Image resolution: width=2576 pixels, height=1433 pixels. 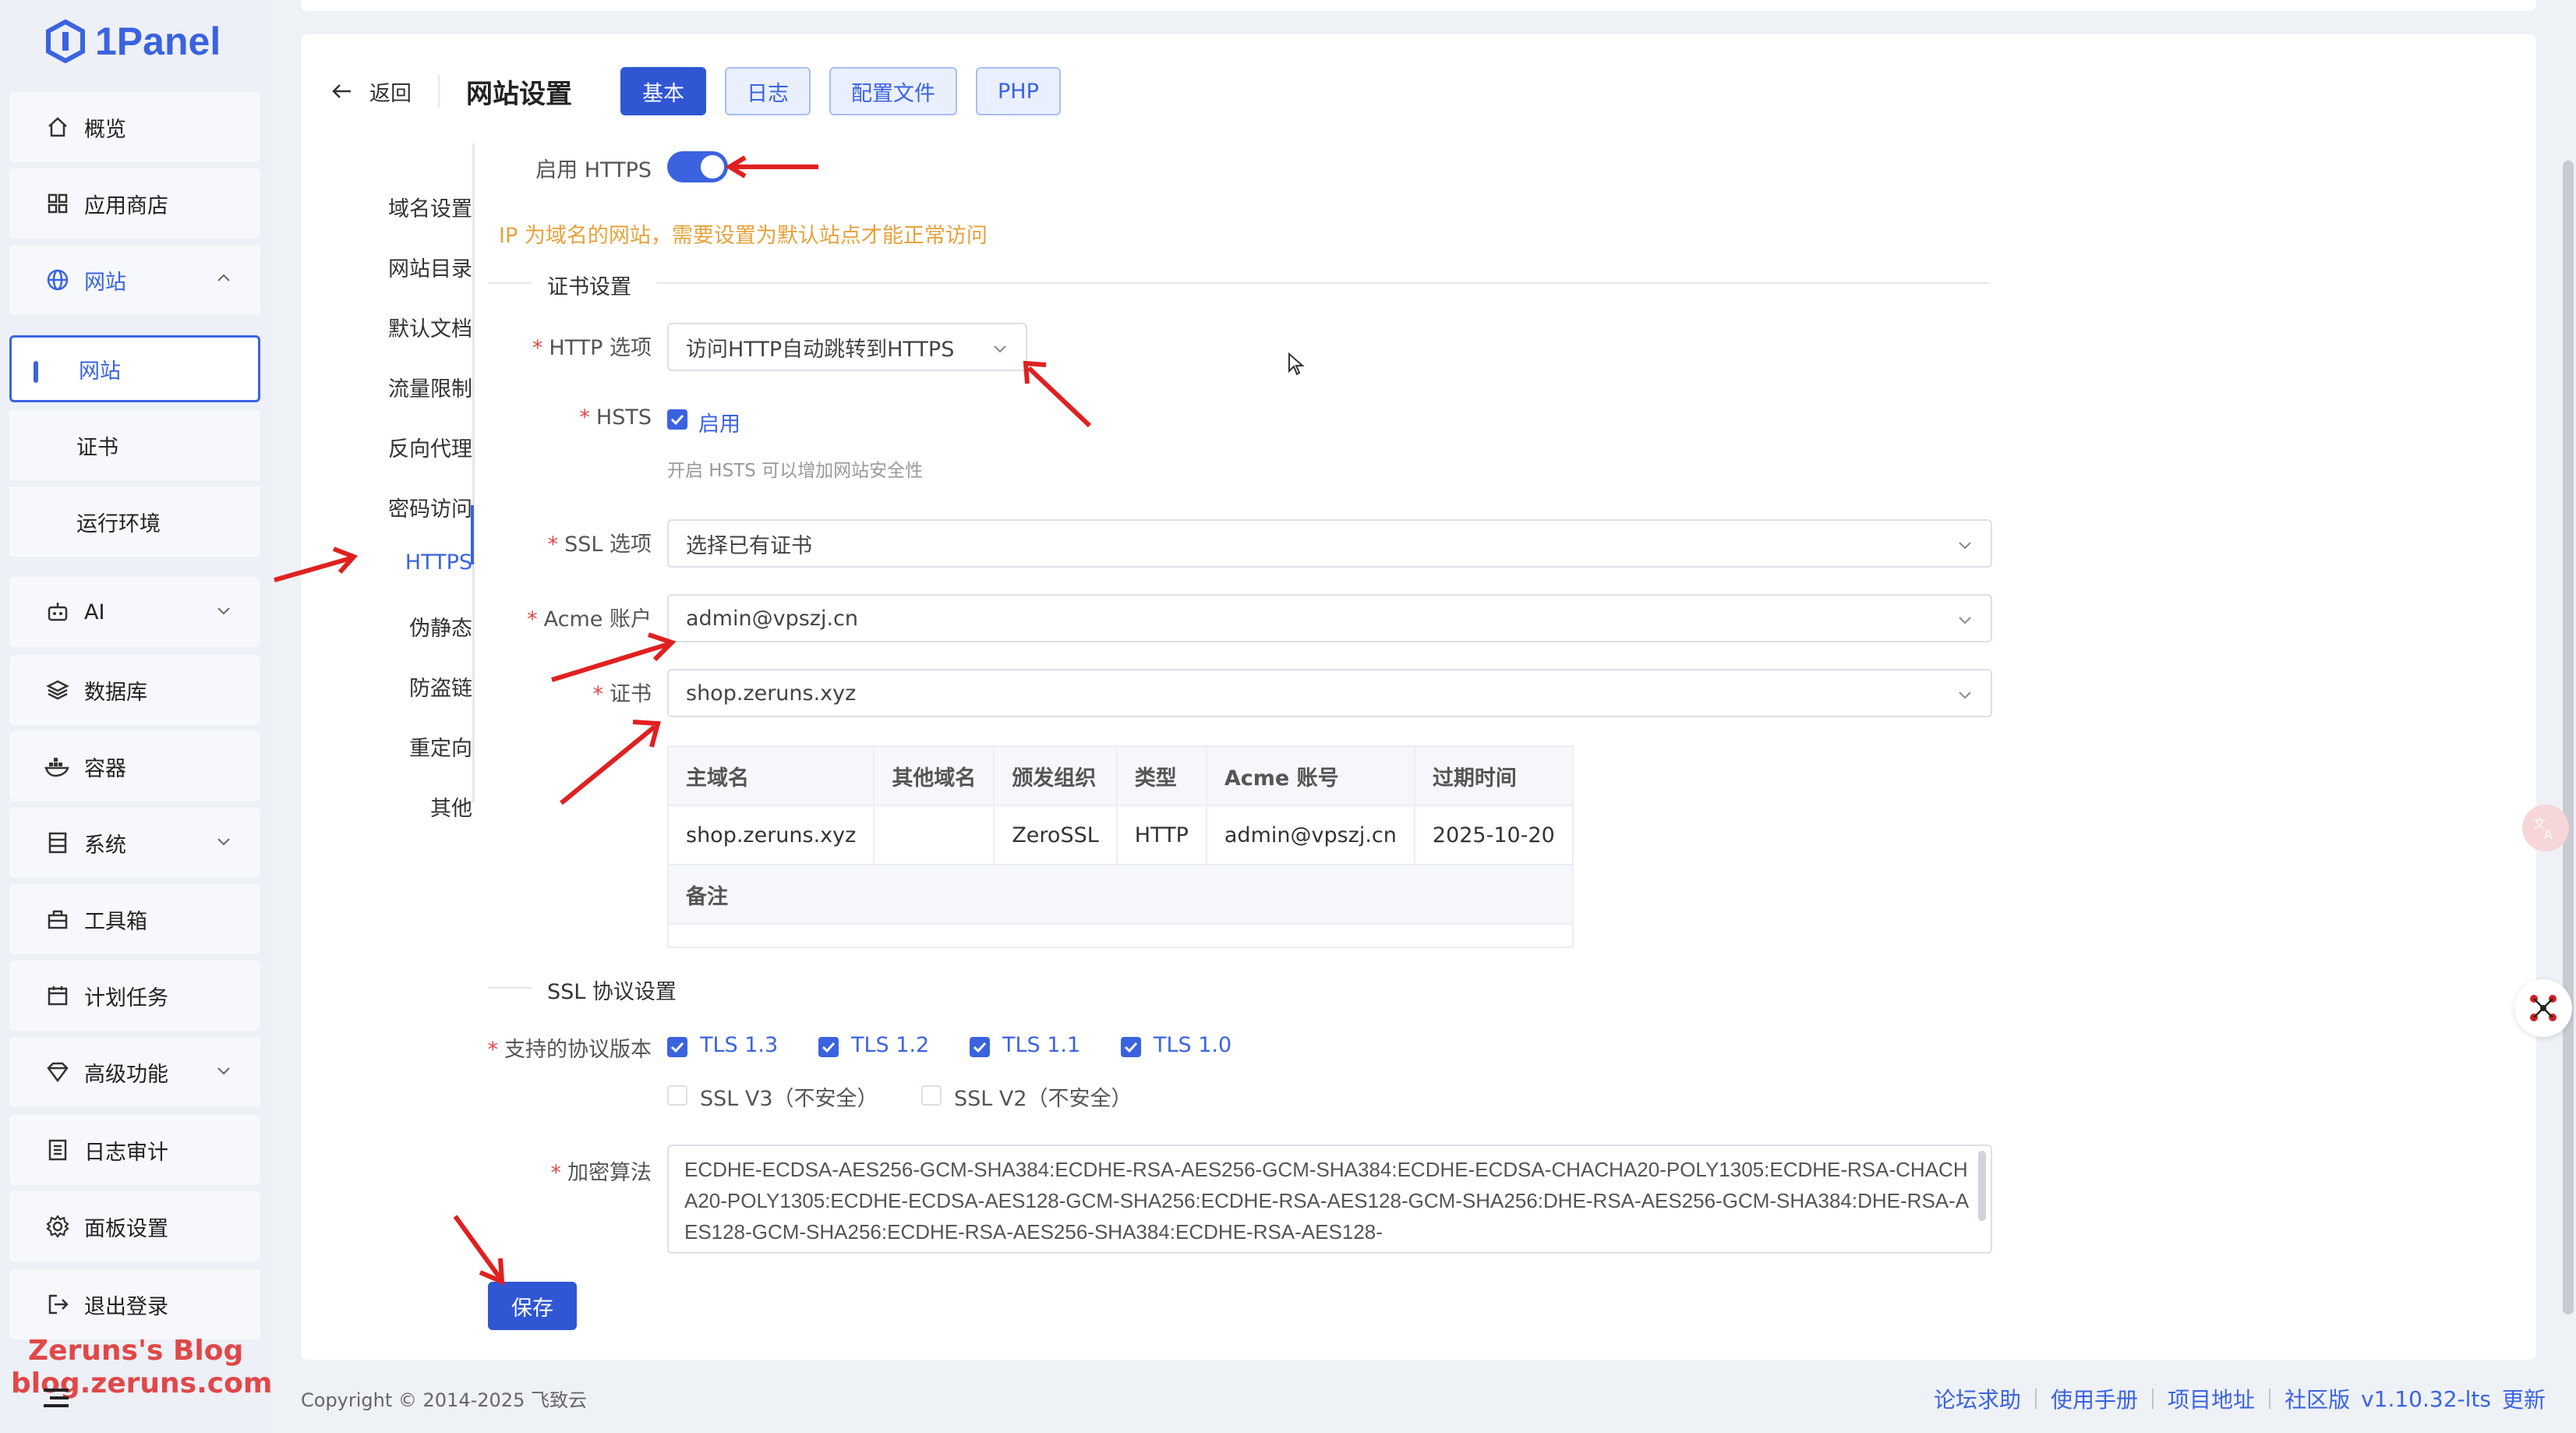 What do you see at coordinates (58, 690) in the screenshot?
I see `layers-icon` at bounding box center [58, 690].